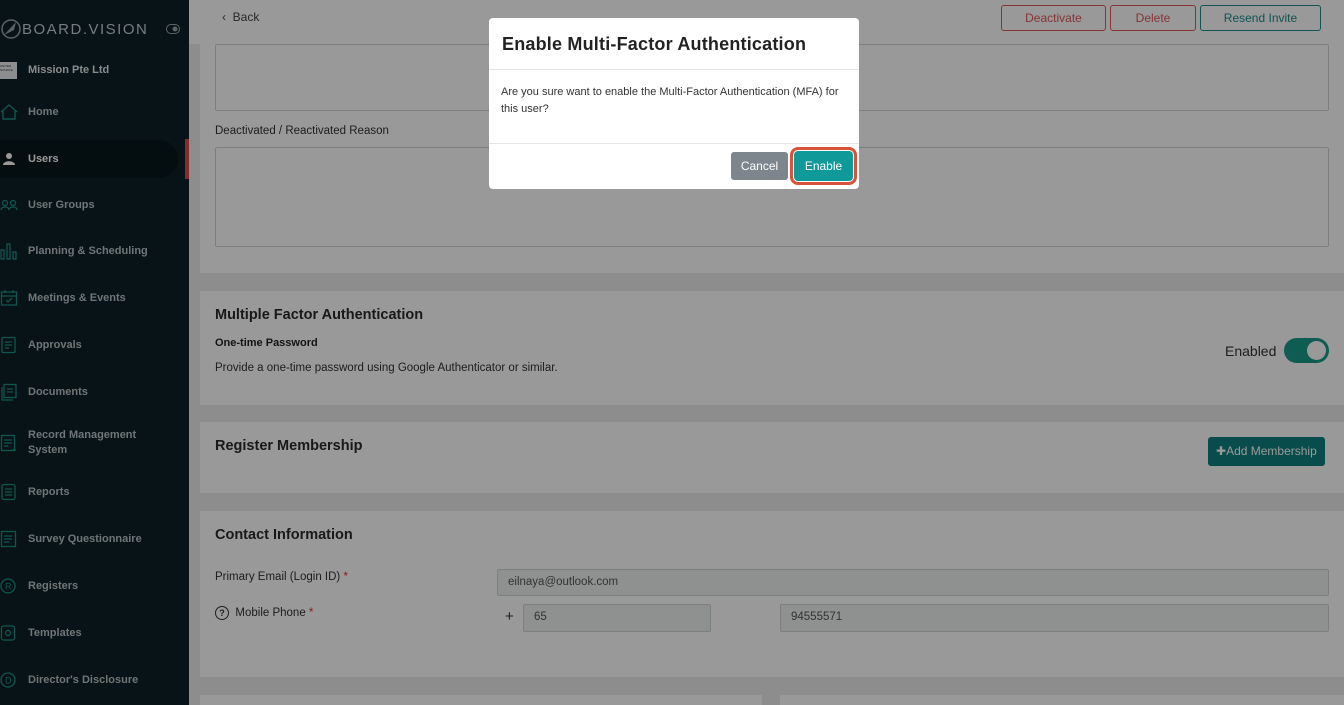 This screenshot has height=705, width=1344. I want to click on enable-button: Enable, so click(823, 166).